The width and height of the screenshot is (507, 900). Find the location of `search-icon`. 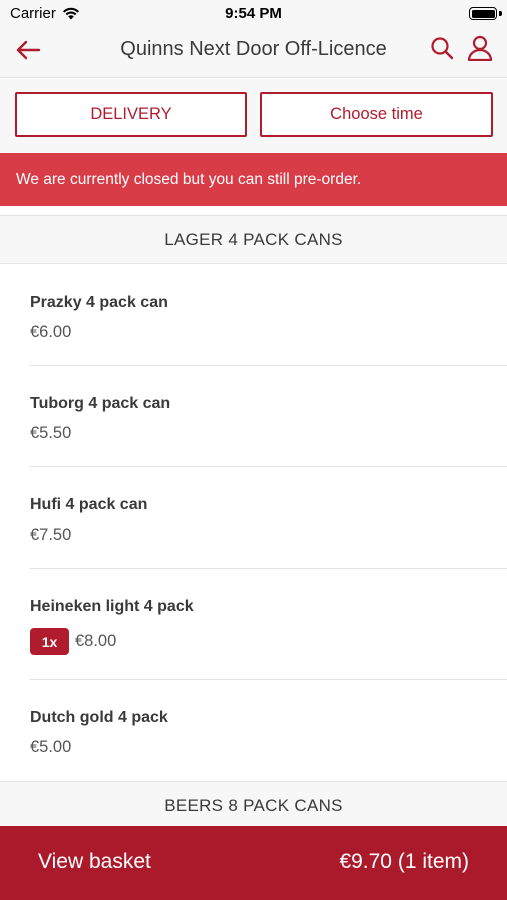

search-icon is located at coordinates (442, 48).